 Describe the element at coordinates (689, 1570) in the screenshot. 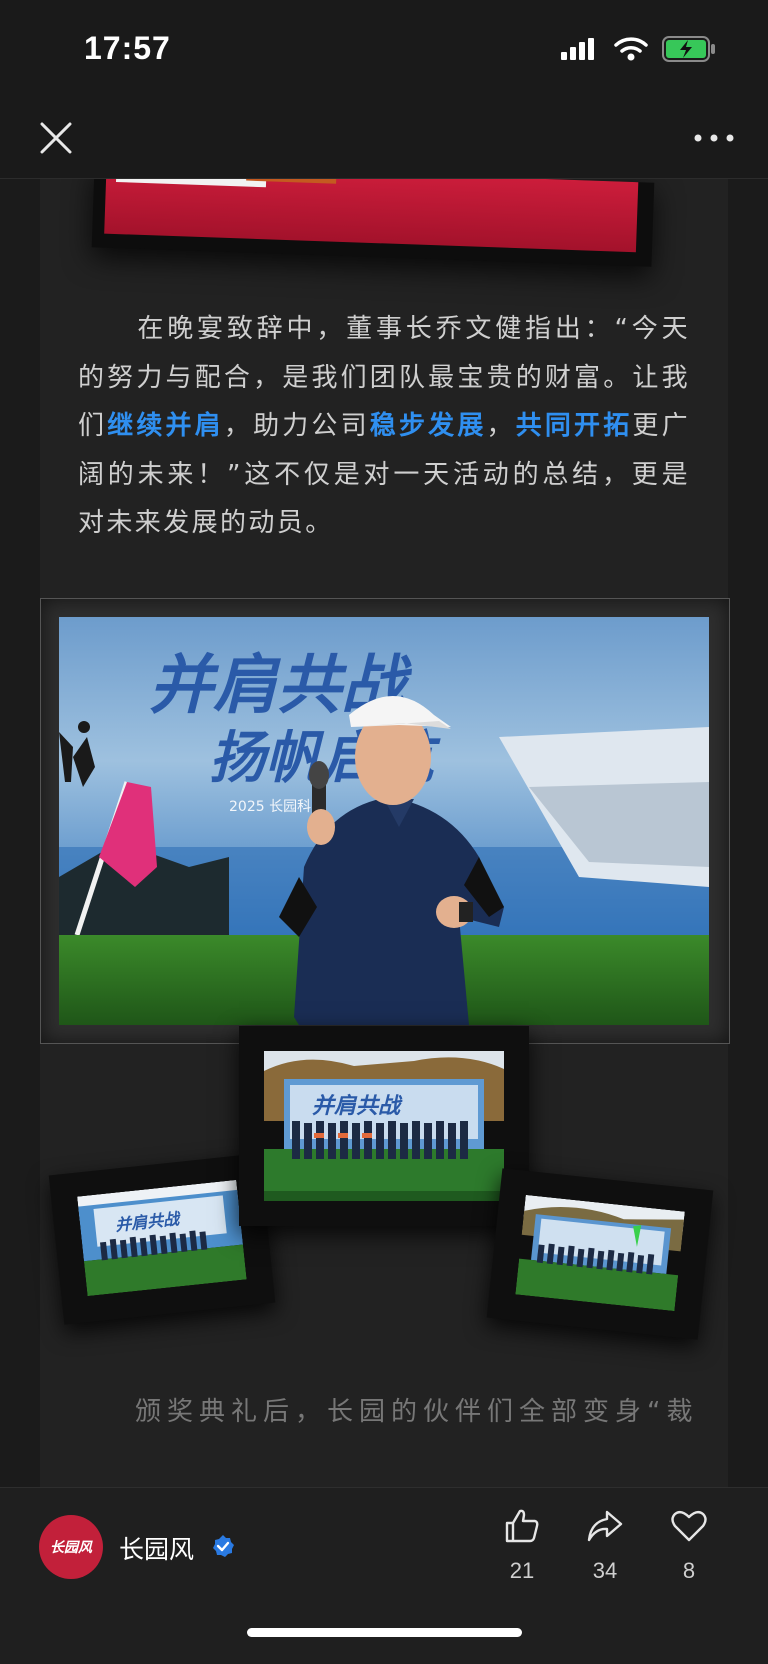

I see `favorite-count: 8` at that location.